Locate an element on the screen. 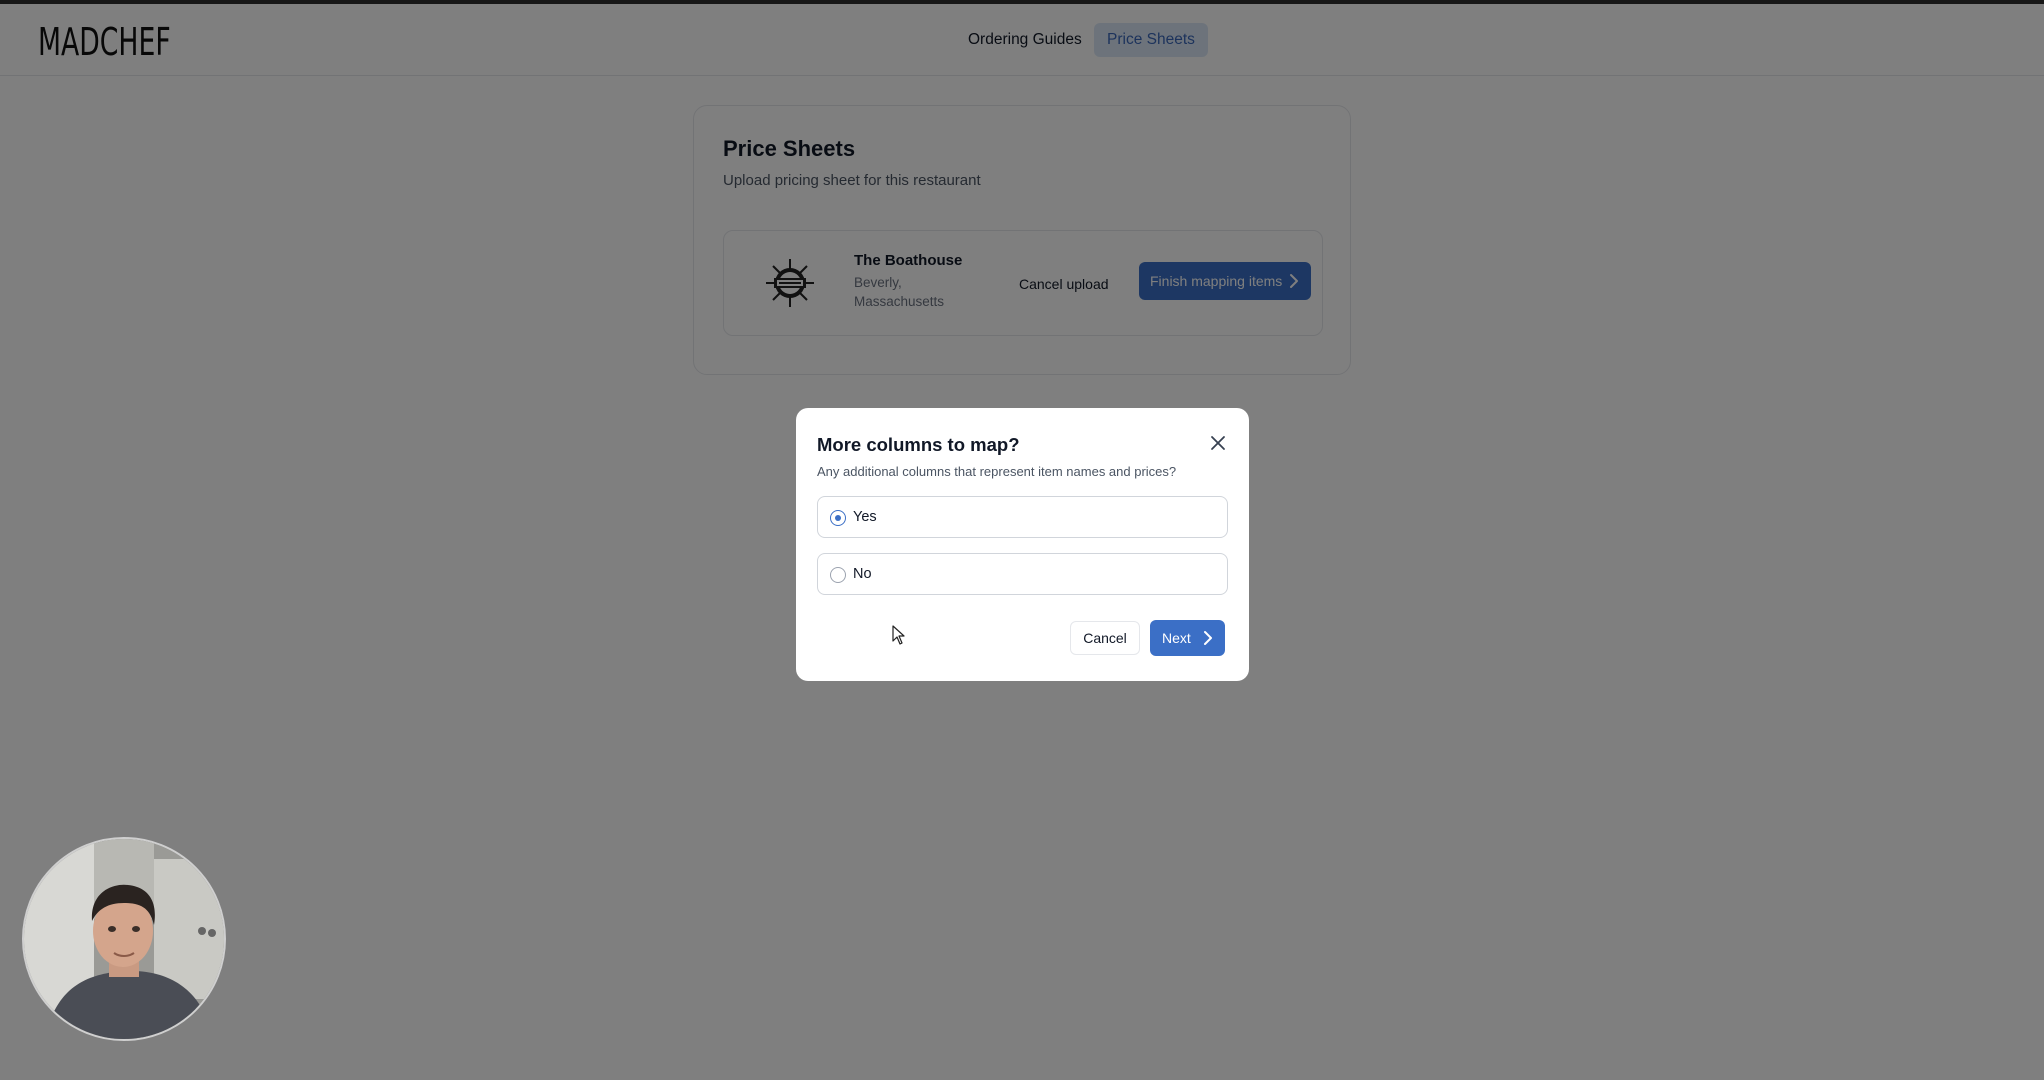 The image size is (2044, 1080). chevron-right-icon is located at coordinates (1208, 638).